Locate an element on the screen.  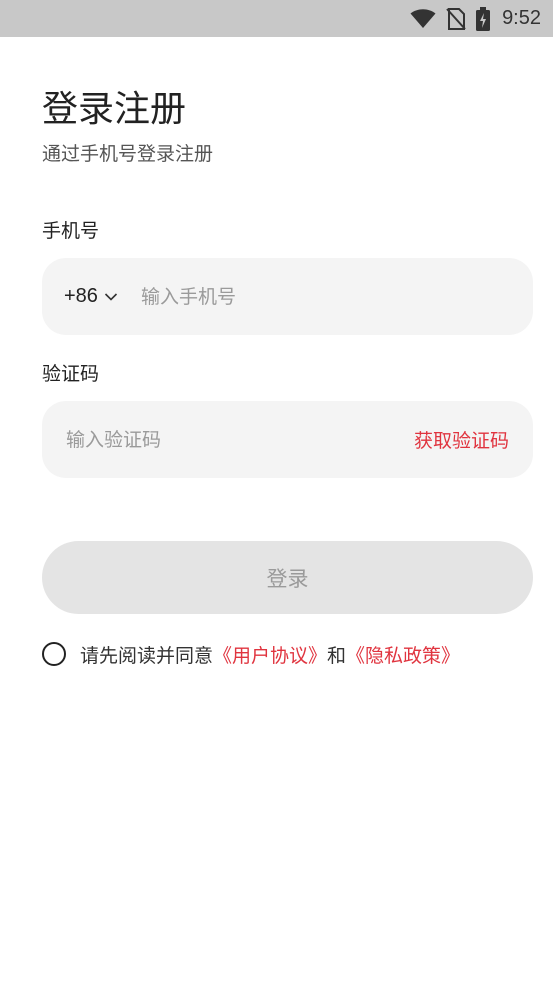
agreement-text: 请先阅读并同意《用户协议》和《隐私政策》 is located at coordinates (270, 654).